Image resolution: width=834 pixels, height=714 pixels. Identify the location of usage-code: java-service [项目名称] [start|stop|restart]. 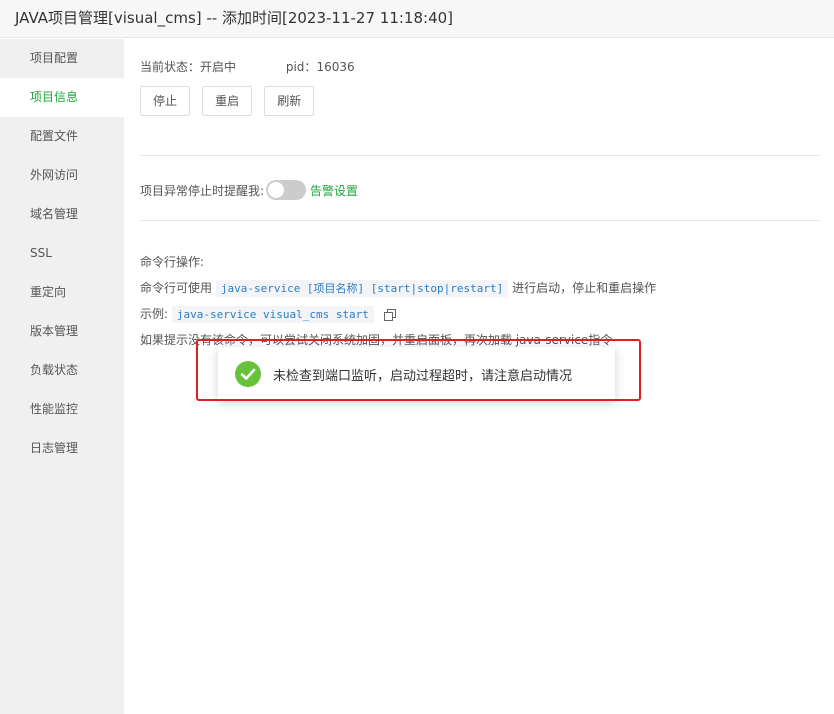
(362, 288).